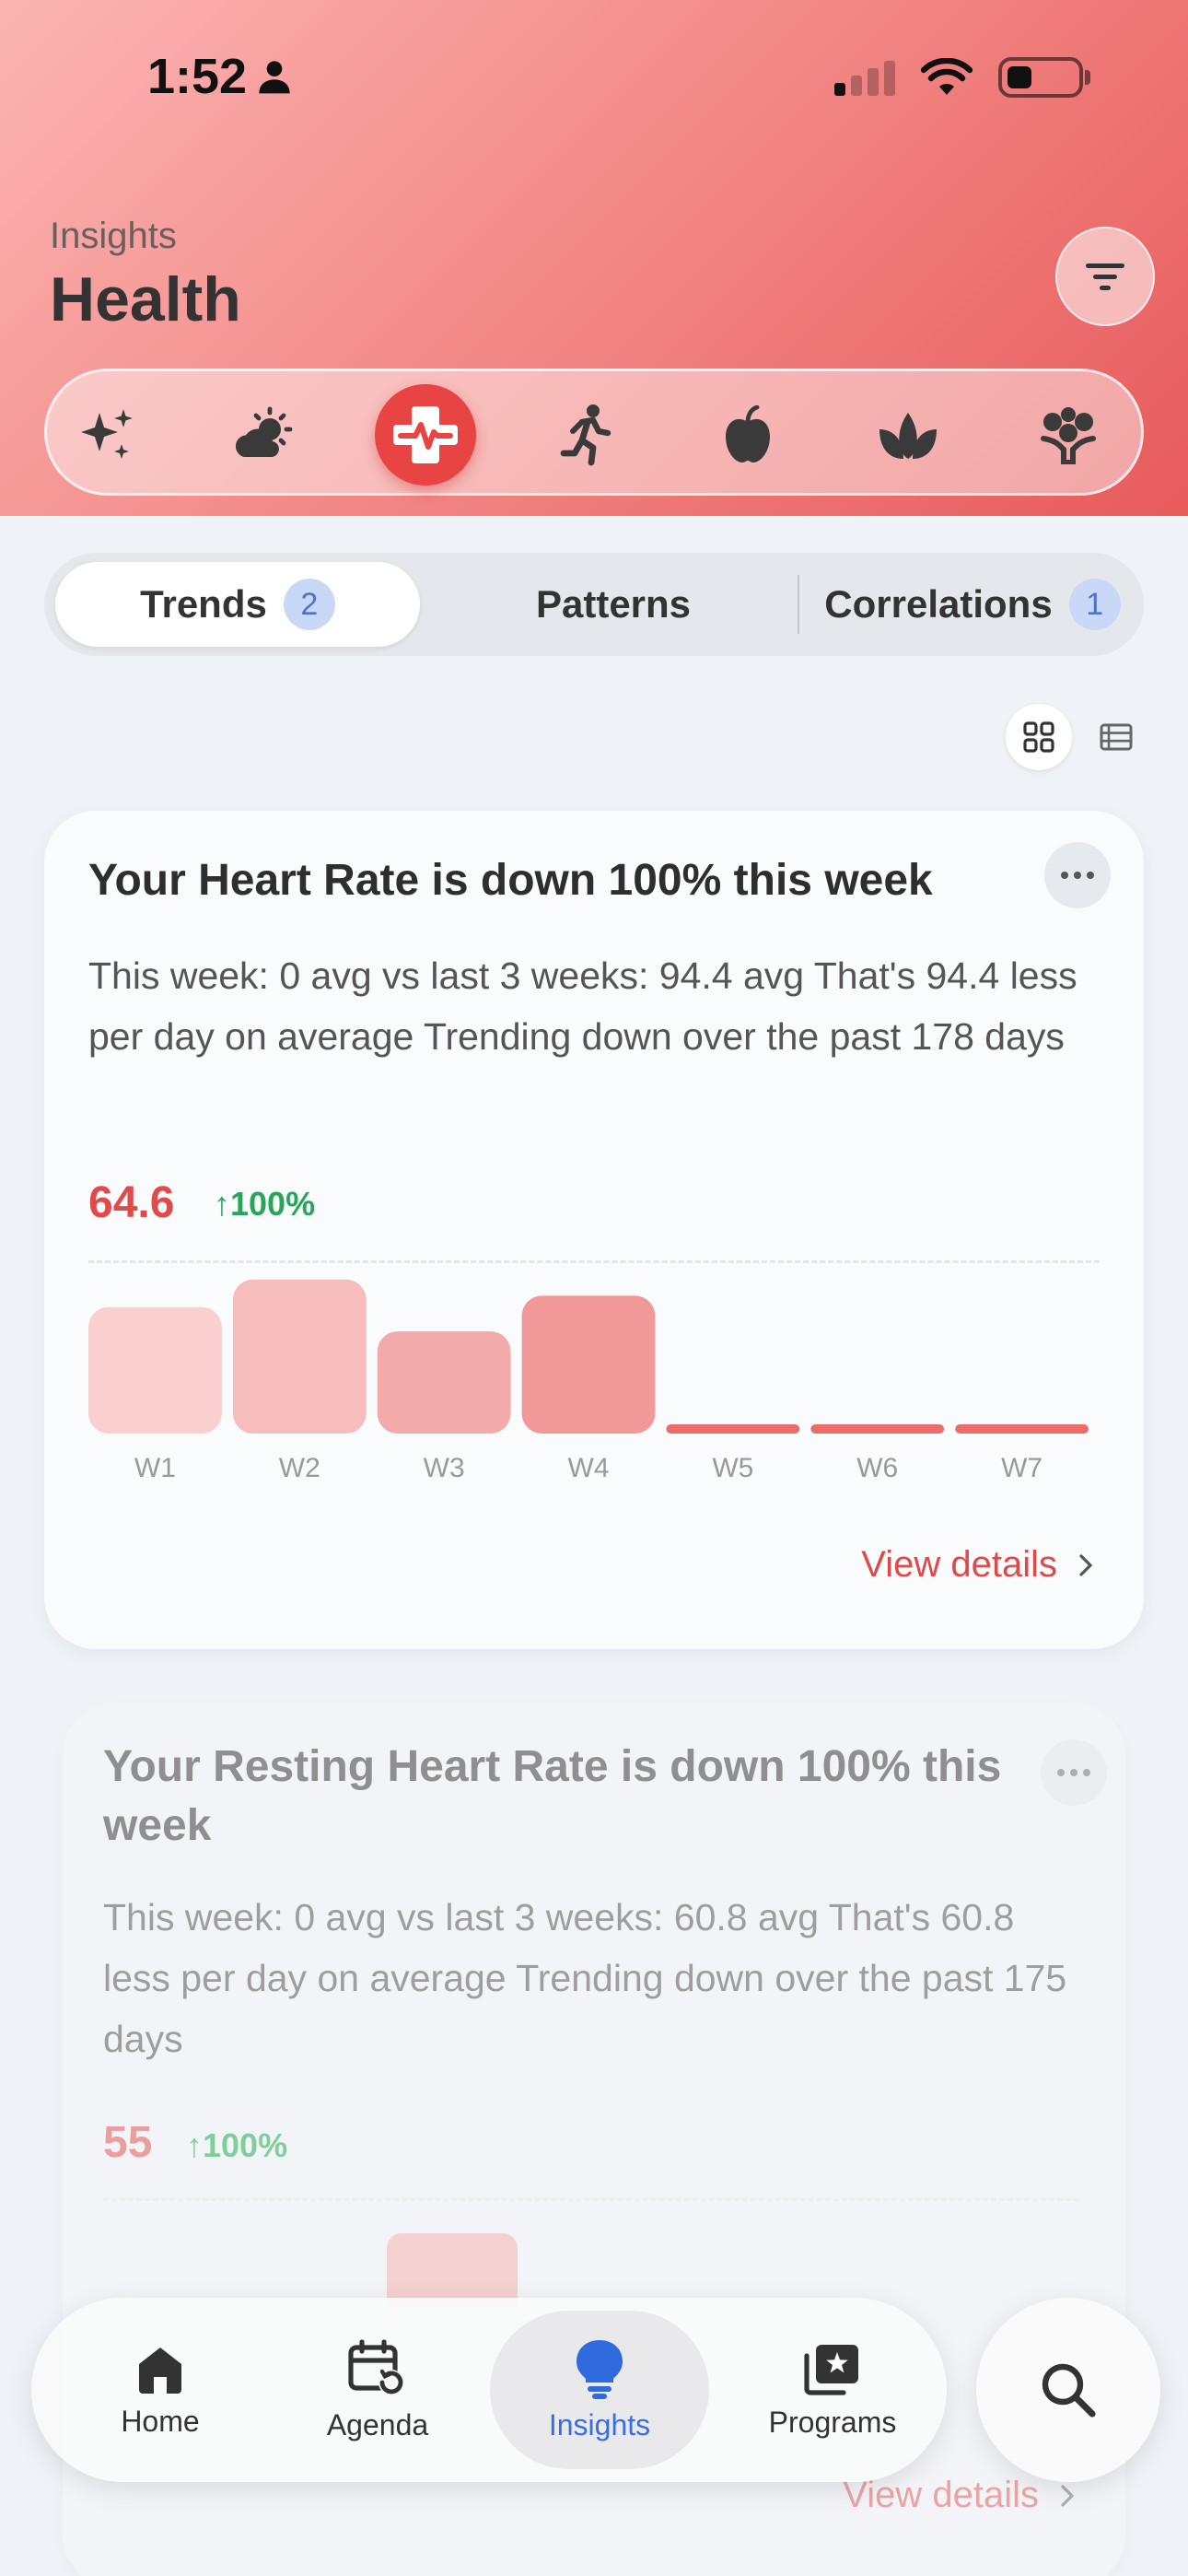  What do you see at coordinates (160, 2370) in the screenshot?
I see `home-icon` at bounding box center [160, 2370].